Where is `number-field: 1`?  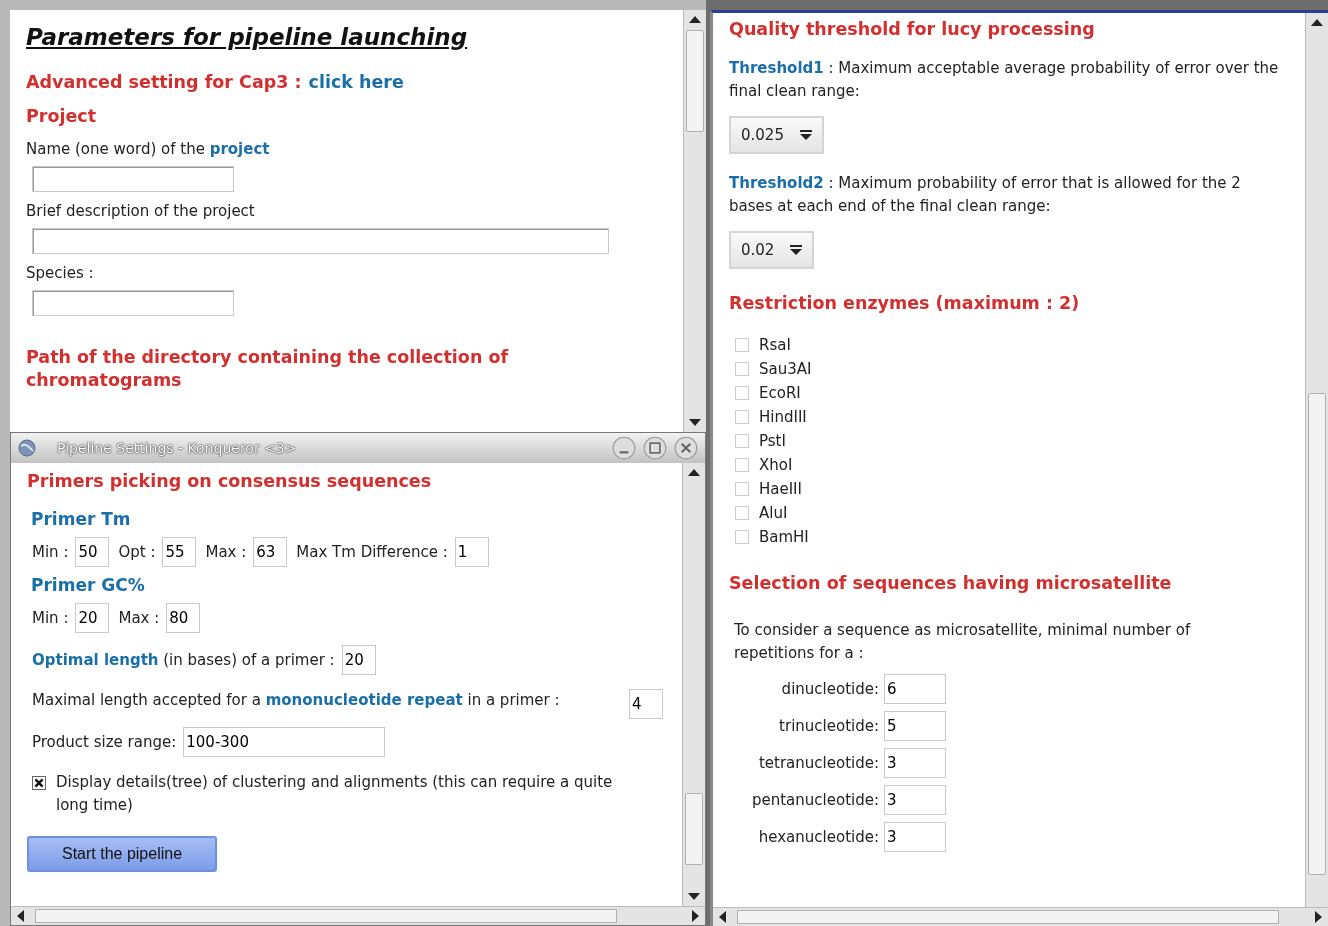
number-field: 1 is located at coordinates (471, 552).